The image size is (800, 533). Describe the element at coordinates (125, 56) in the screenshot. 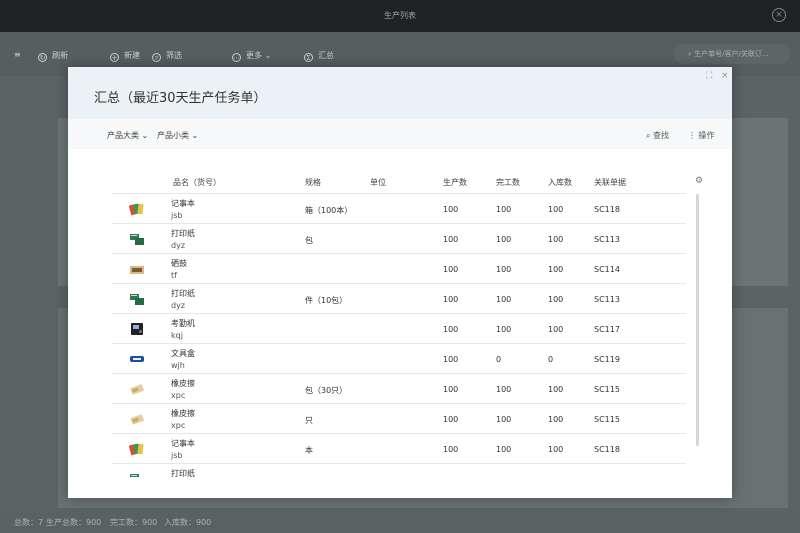

I see `new-button: + 新建` at that location.